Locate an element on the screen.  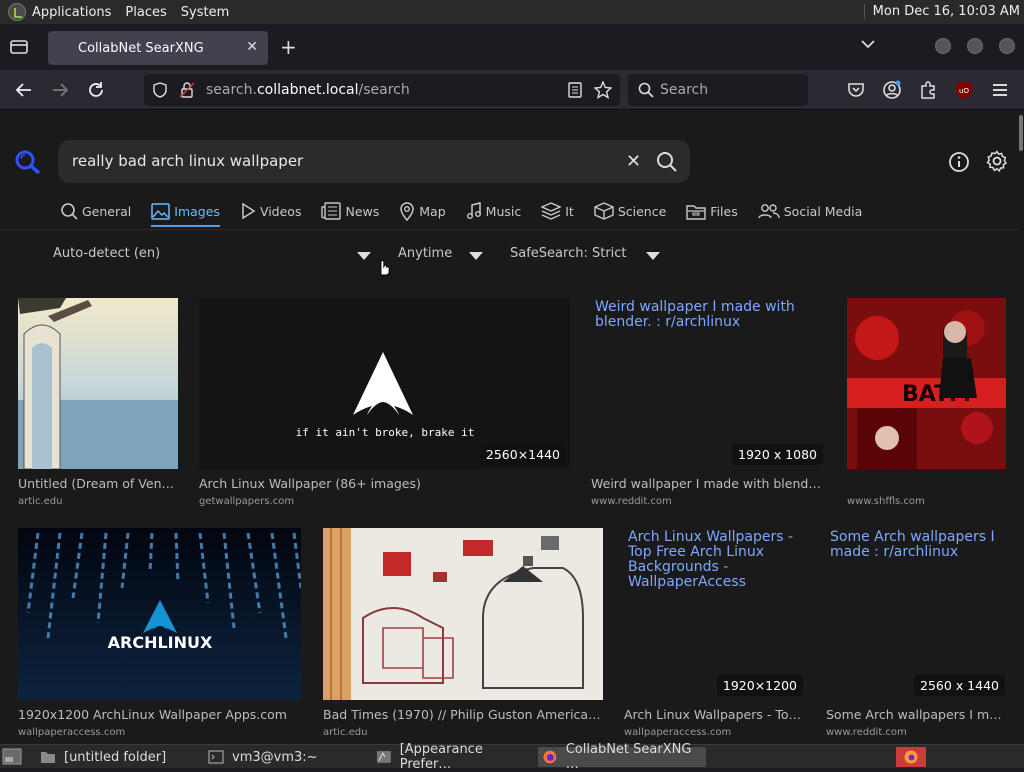
search-query-box: really bad arch linux wallpaper ✕ is located at coordinates (374, 161).